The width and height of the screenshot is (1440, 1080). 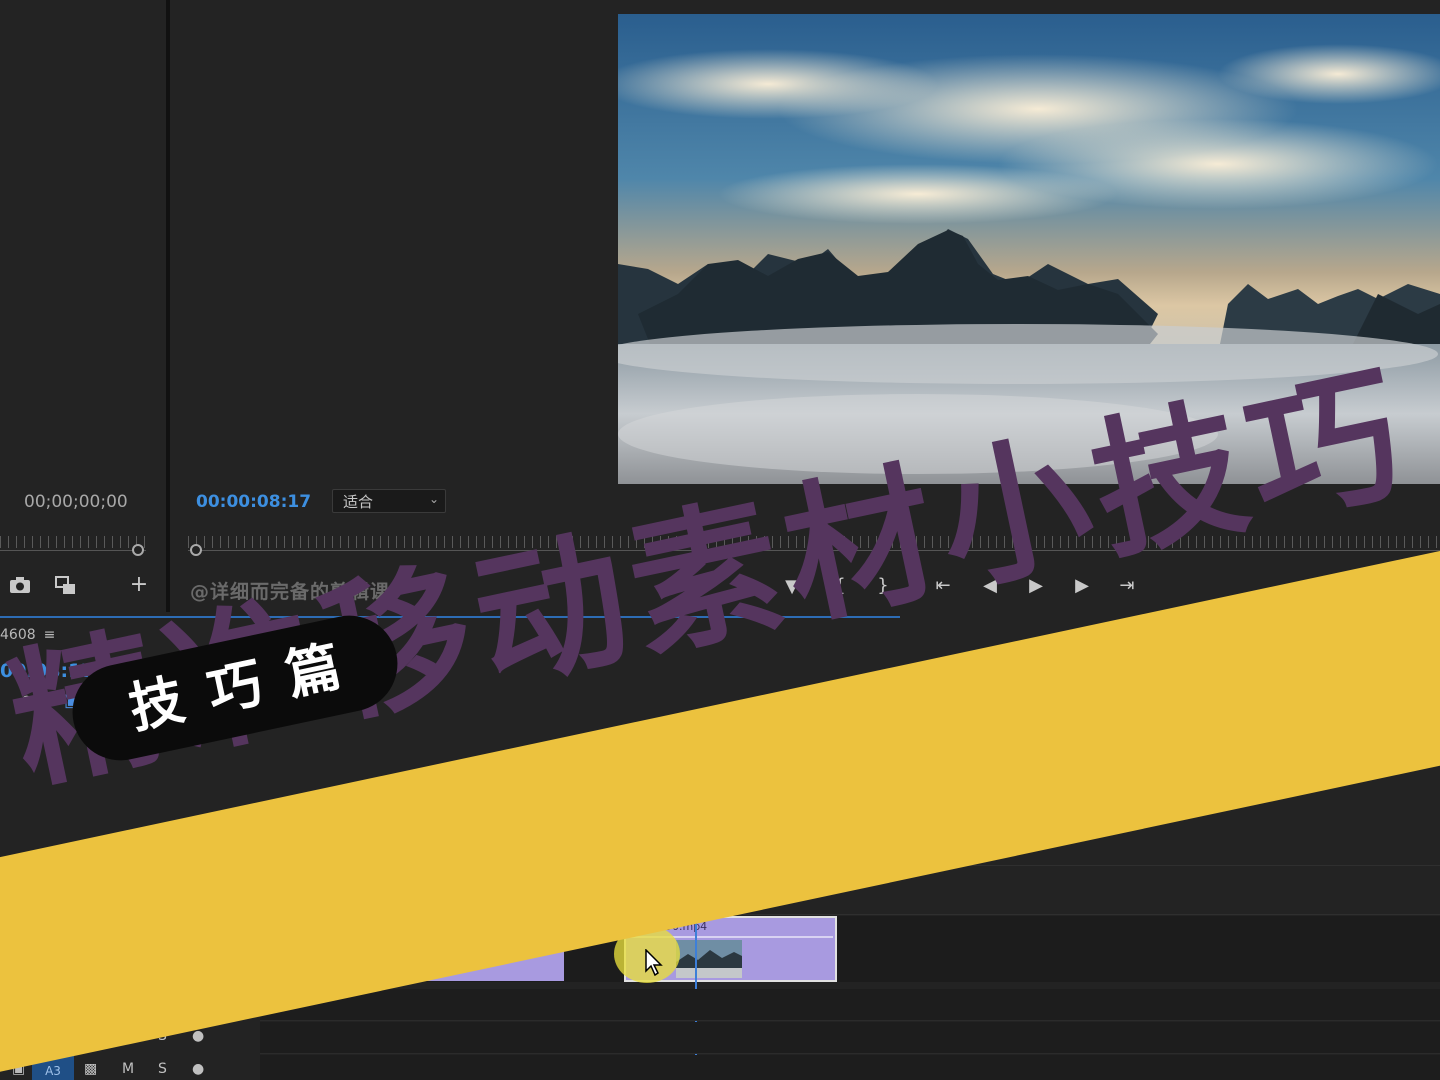 What do you see at coordinates (358, 502) in the screenshot?
I see `zoom-fit-value: 适合` at bounding box center [358, 502].